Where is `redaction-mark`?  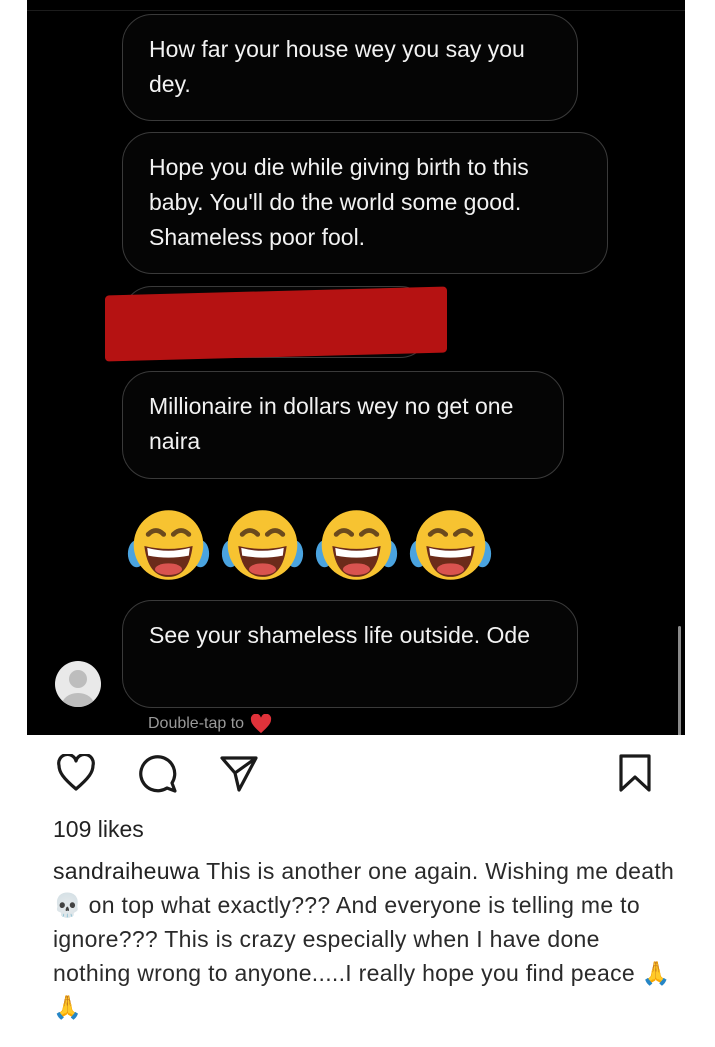
redaction-mark is located at coordinates (276, 324).